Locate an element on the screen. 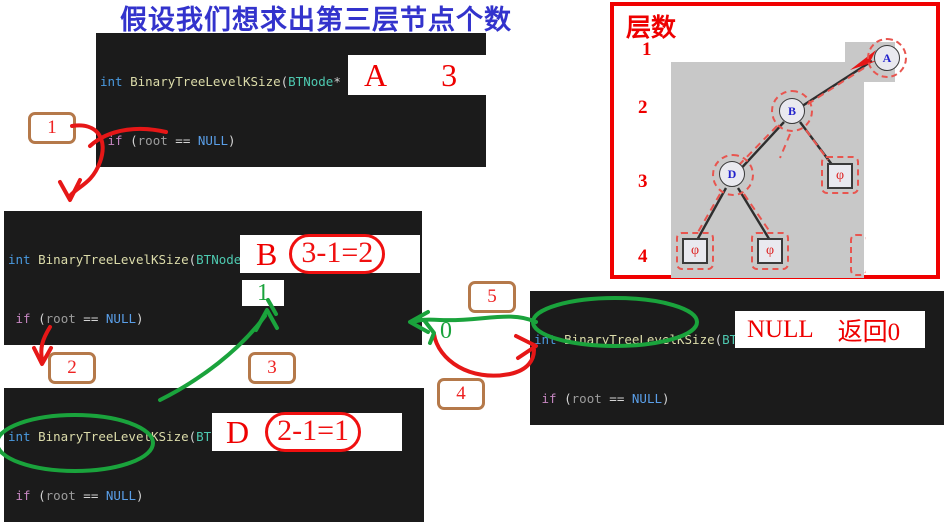 The height and width of the screenshot is (523, 944). step-box-3: 3 is located at coordinates (272, 368).